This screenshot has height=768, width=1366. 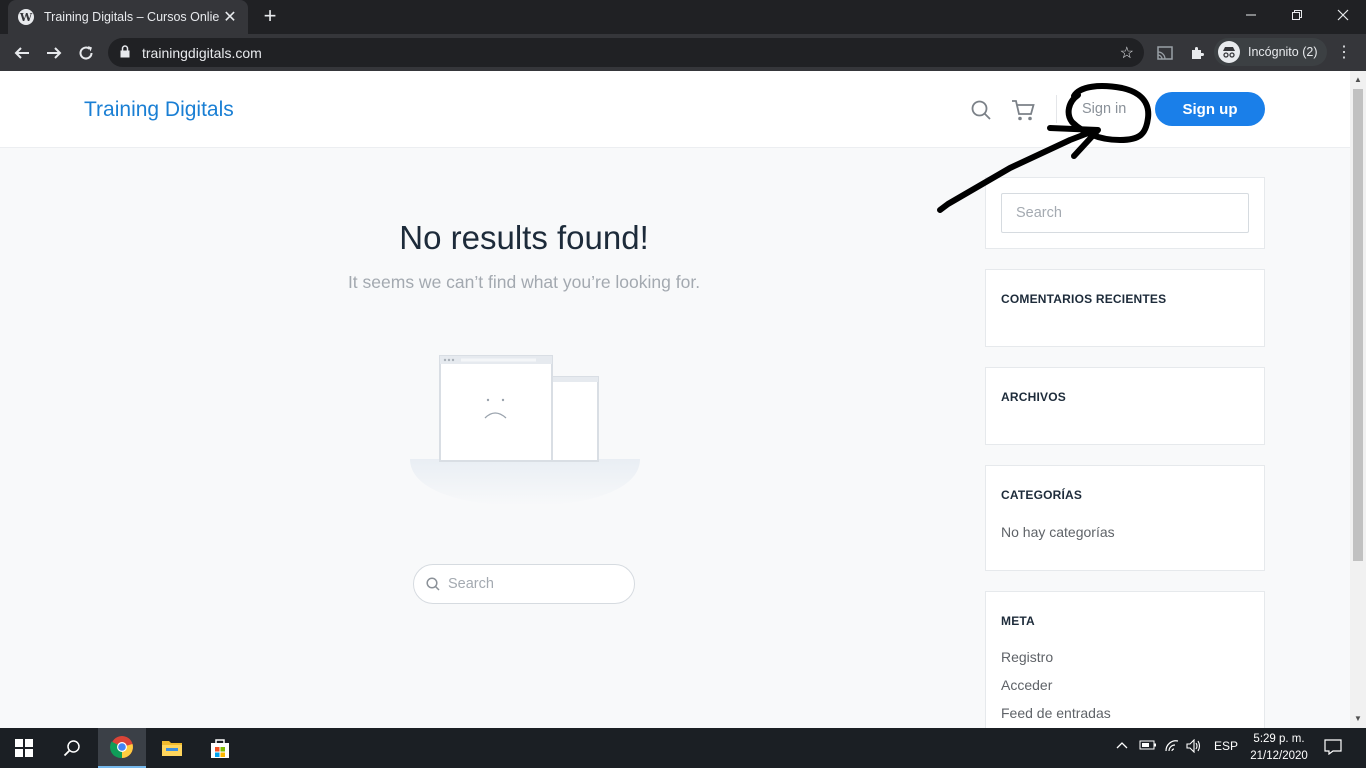 I want to click on widget-title: COMENTARIOS RECIENTES, so click(x=1084, y=299).